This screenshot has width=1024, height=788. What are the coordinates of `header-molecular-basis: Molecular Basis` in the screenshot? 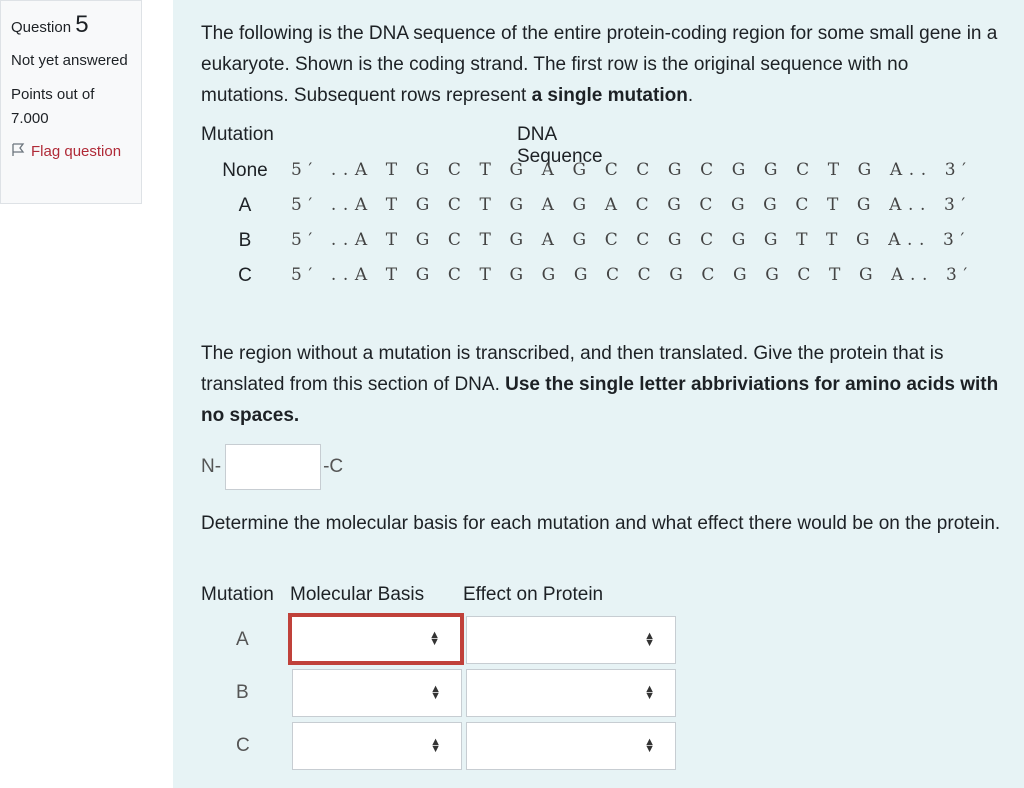 It's located at (357, 594).